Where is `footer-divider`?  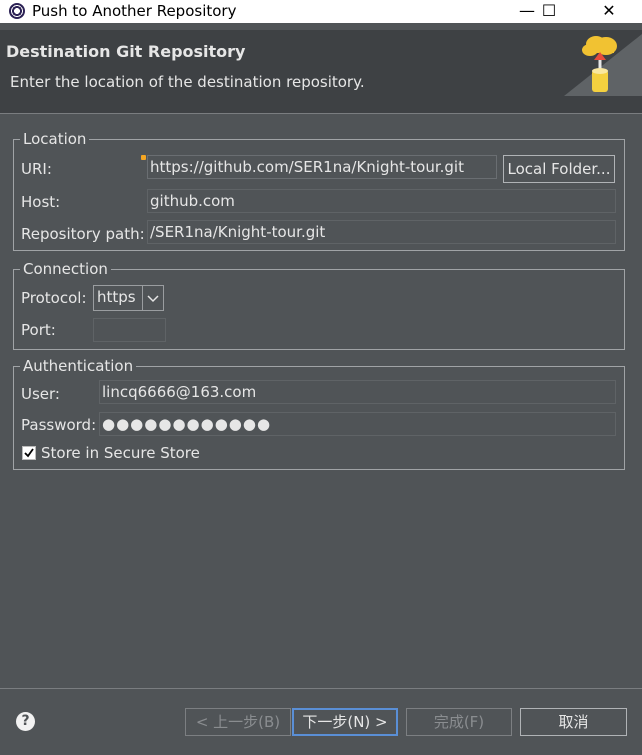
footer-divider is located at coordinates (321, 688).